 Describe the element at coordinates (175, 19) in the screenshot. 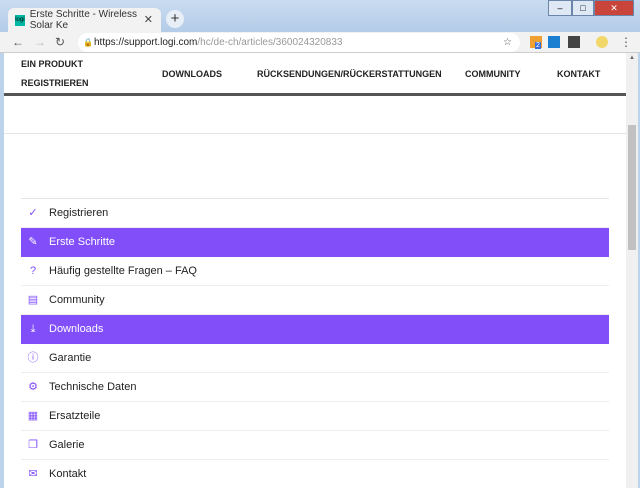

I see `new-tab-button: +` at that location.